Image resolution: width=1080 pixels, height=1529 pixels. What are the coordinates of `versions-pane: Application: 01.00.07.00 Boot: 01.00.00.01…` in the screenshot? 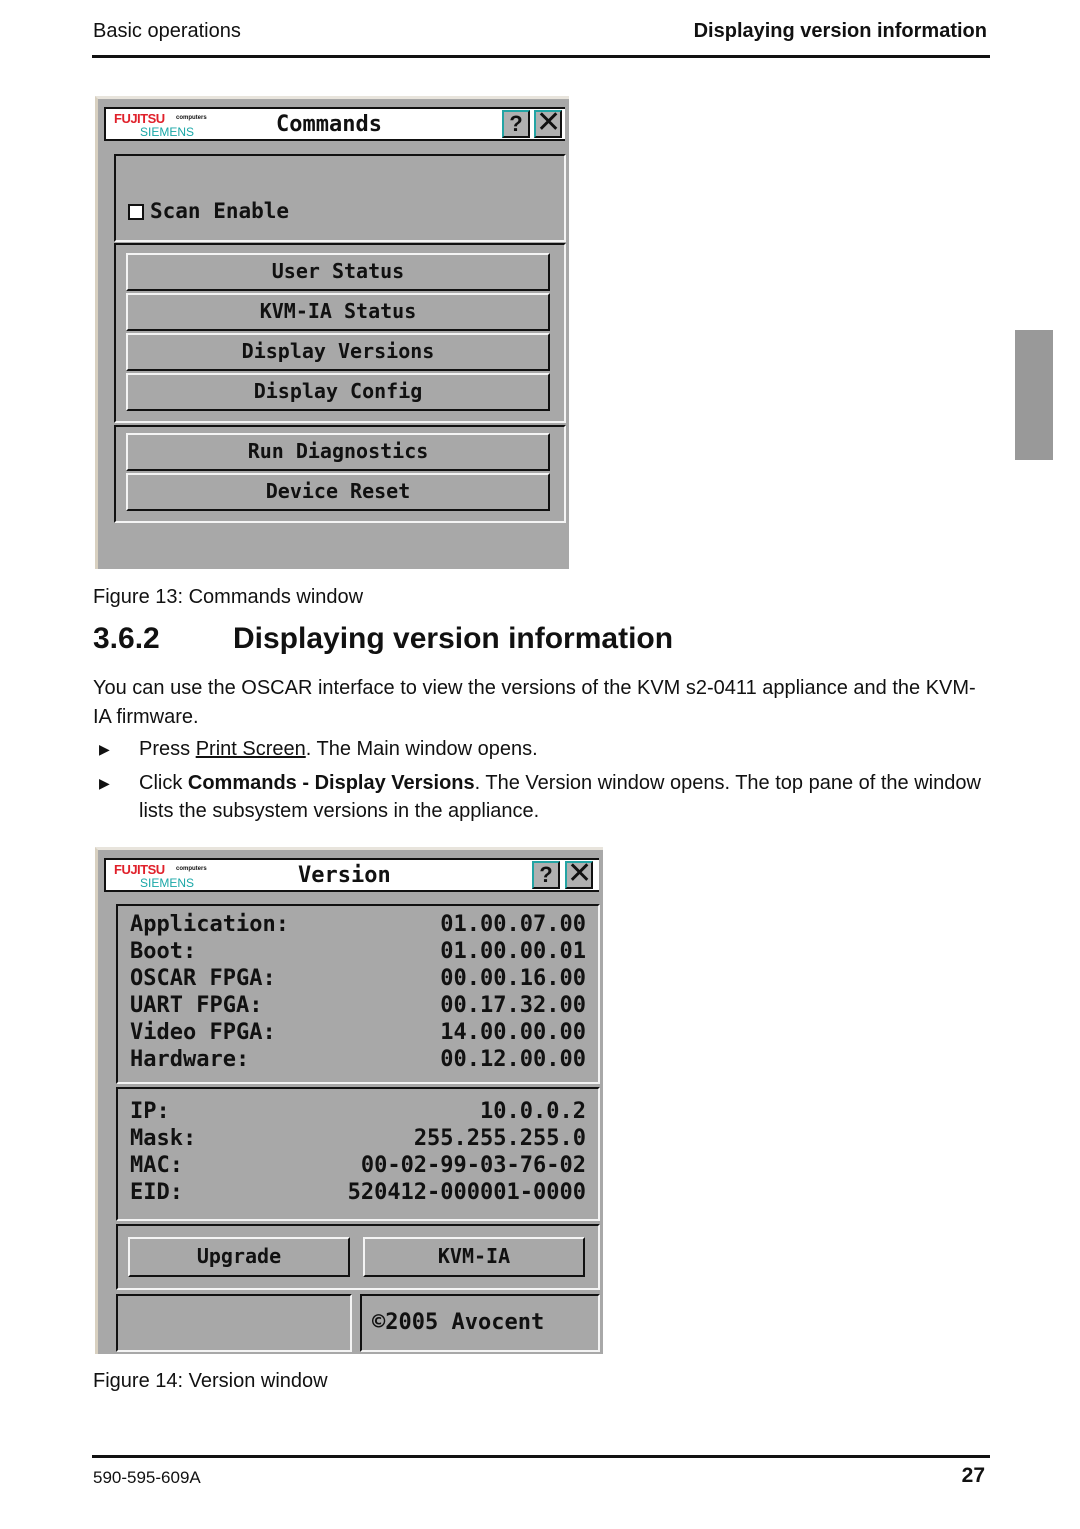 It's located at (358, 994).